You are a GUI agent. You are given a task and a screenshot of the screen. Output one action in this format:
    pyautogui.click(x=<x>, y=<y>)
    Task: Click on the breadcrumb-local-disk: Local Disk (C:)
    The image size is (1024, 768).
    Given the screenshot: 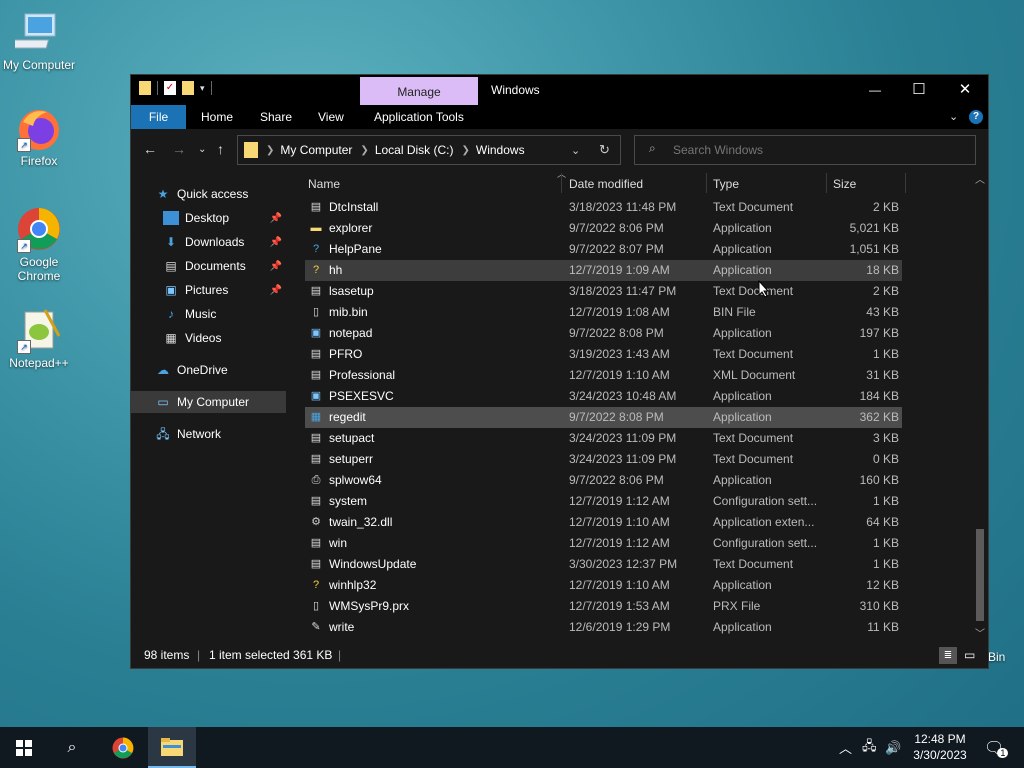 What is the action you would take?
    pyautogui.click(x=414, y=150)
    